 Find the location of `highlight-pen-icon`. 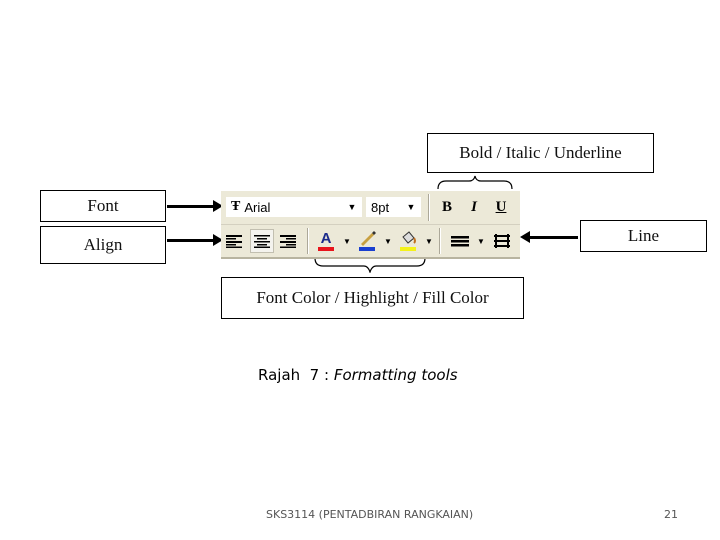

highlight-pen-icon is located at coordinates (368, 238).